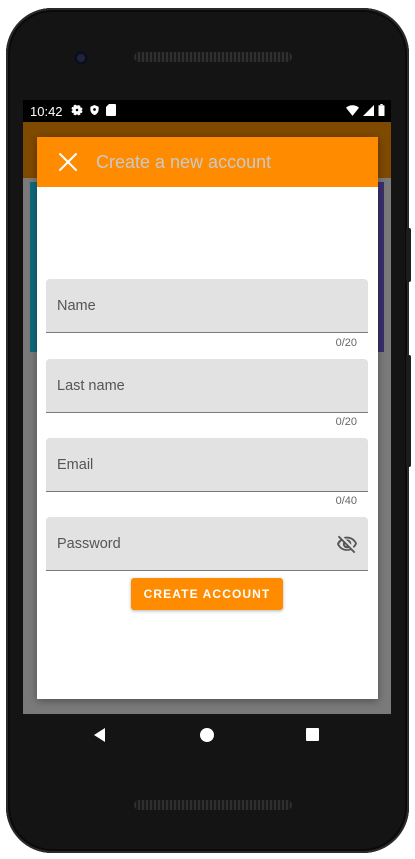  I want to click on home-icon, so click(207, 735).